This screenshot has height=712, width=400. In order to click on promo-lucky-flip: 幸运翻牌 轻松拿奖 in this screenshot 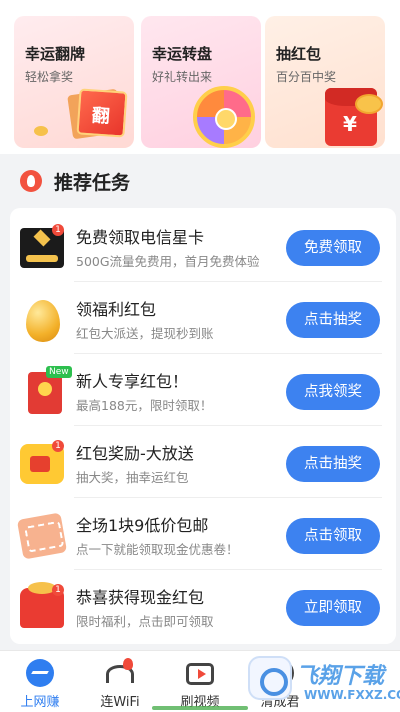, I will do `click(74, 82)`.